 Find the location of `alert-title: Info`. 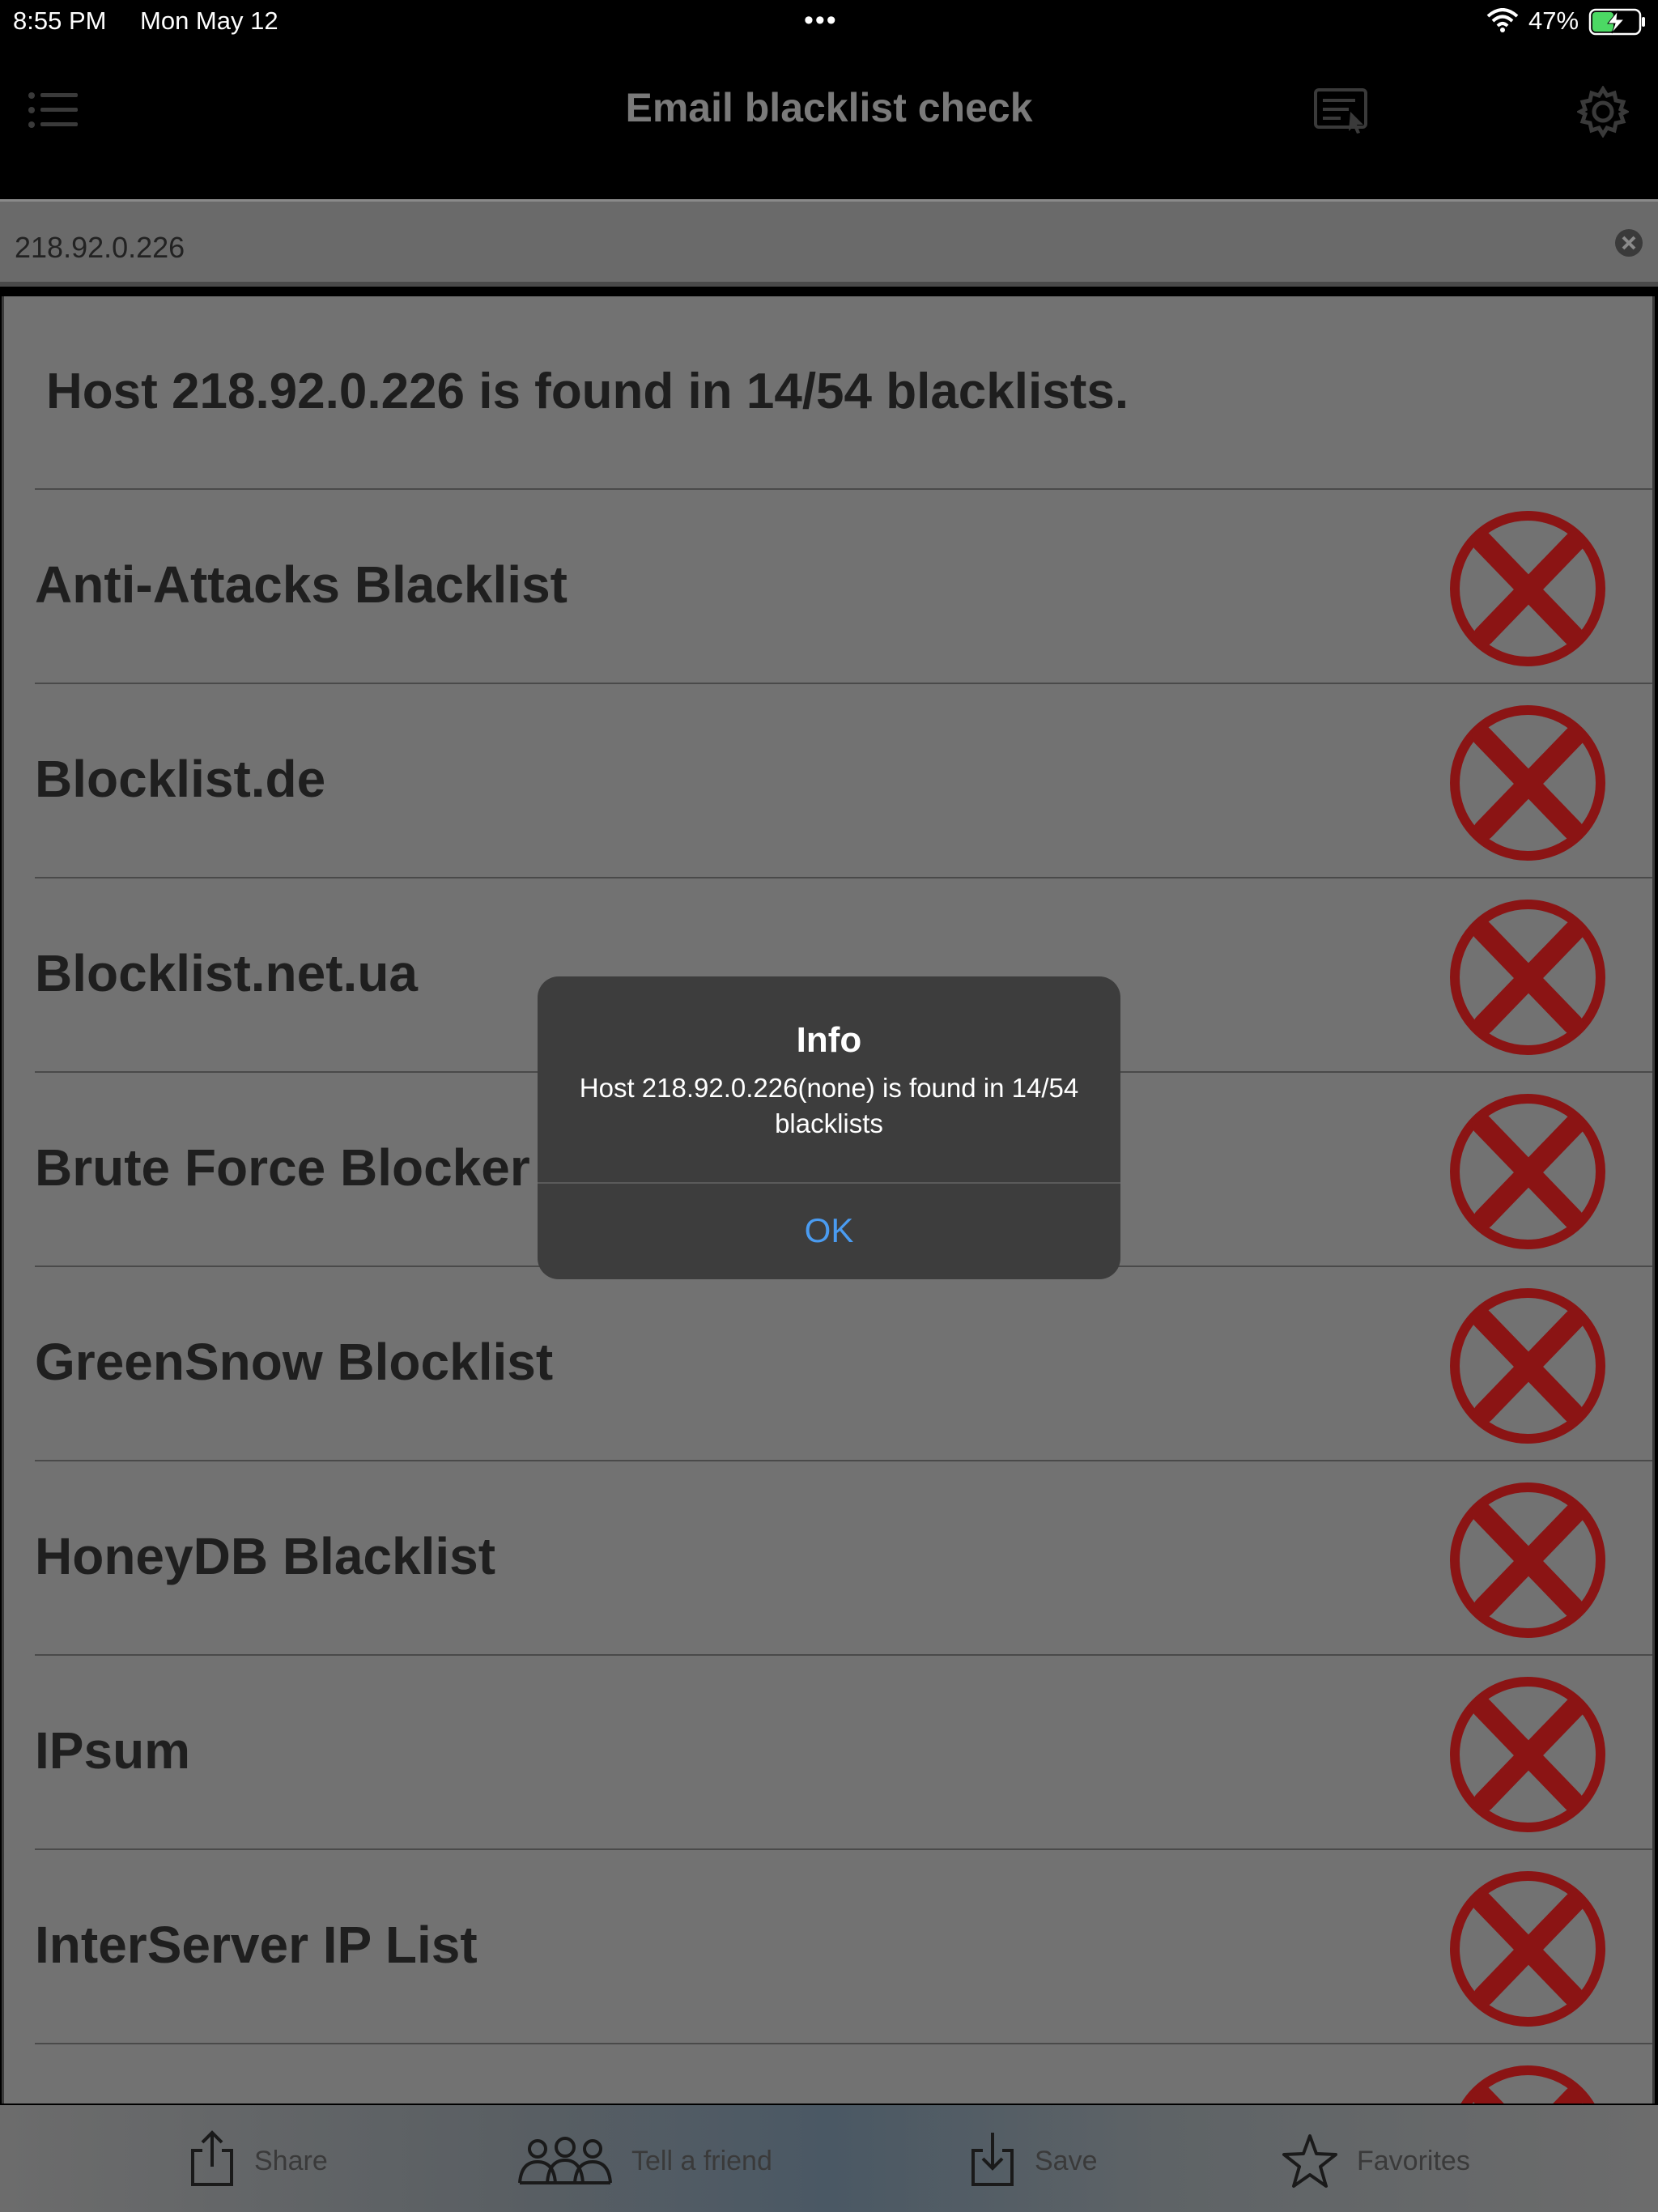

alert-title: Info is located at coordinates (829, 1040).